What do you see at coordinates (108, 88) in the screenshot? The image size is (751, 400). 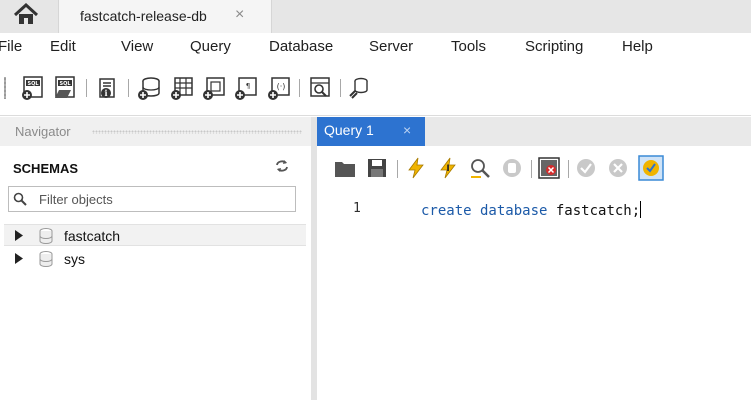 I see `inspector-icon: i` at bounding box center [108, 88].